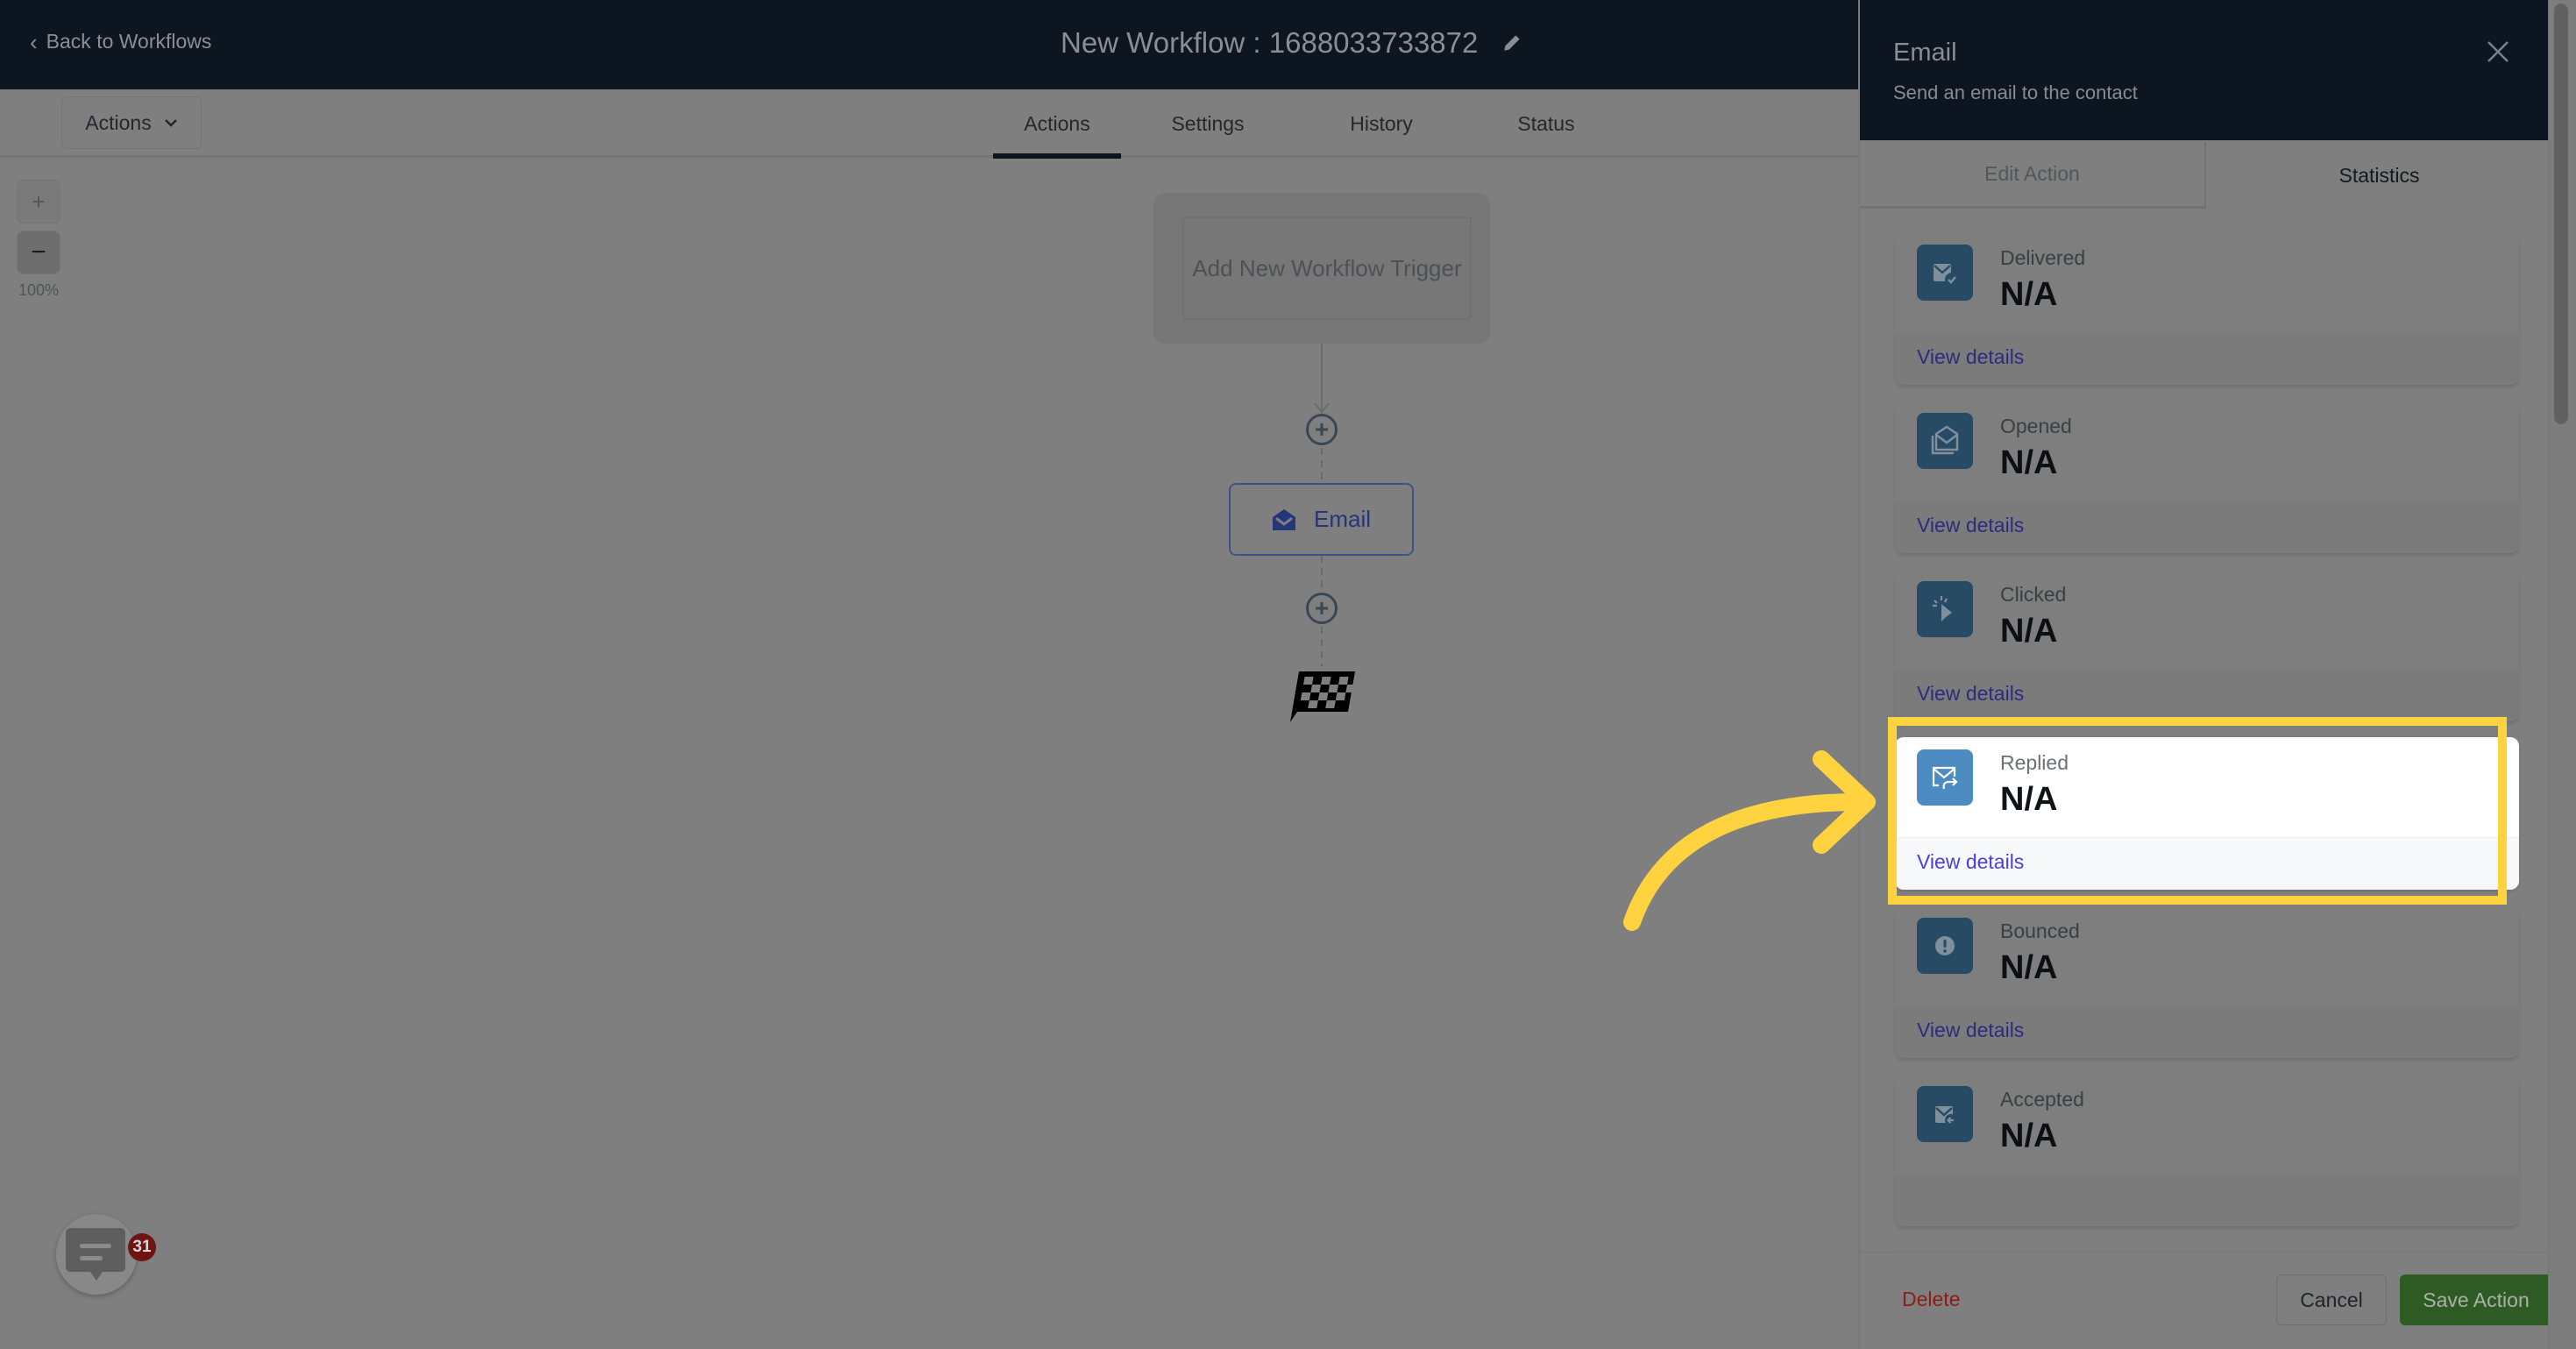  What do you see at coordinates (2040, 930) in the screenshot?
I see `stat-label: Bounced` at bounding box center [2040, 930].